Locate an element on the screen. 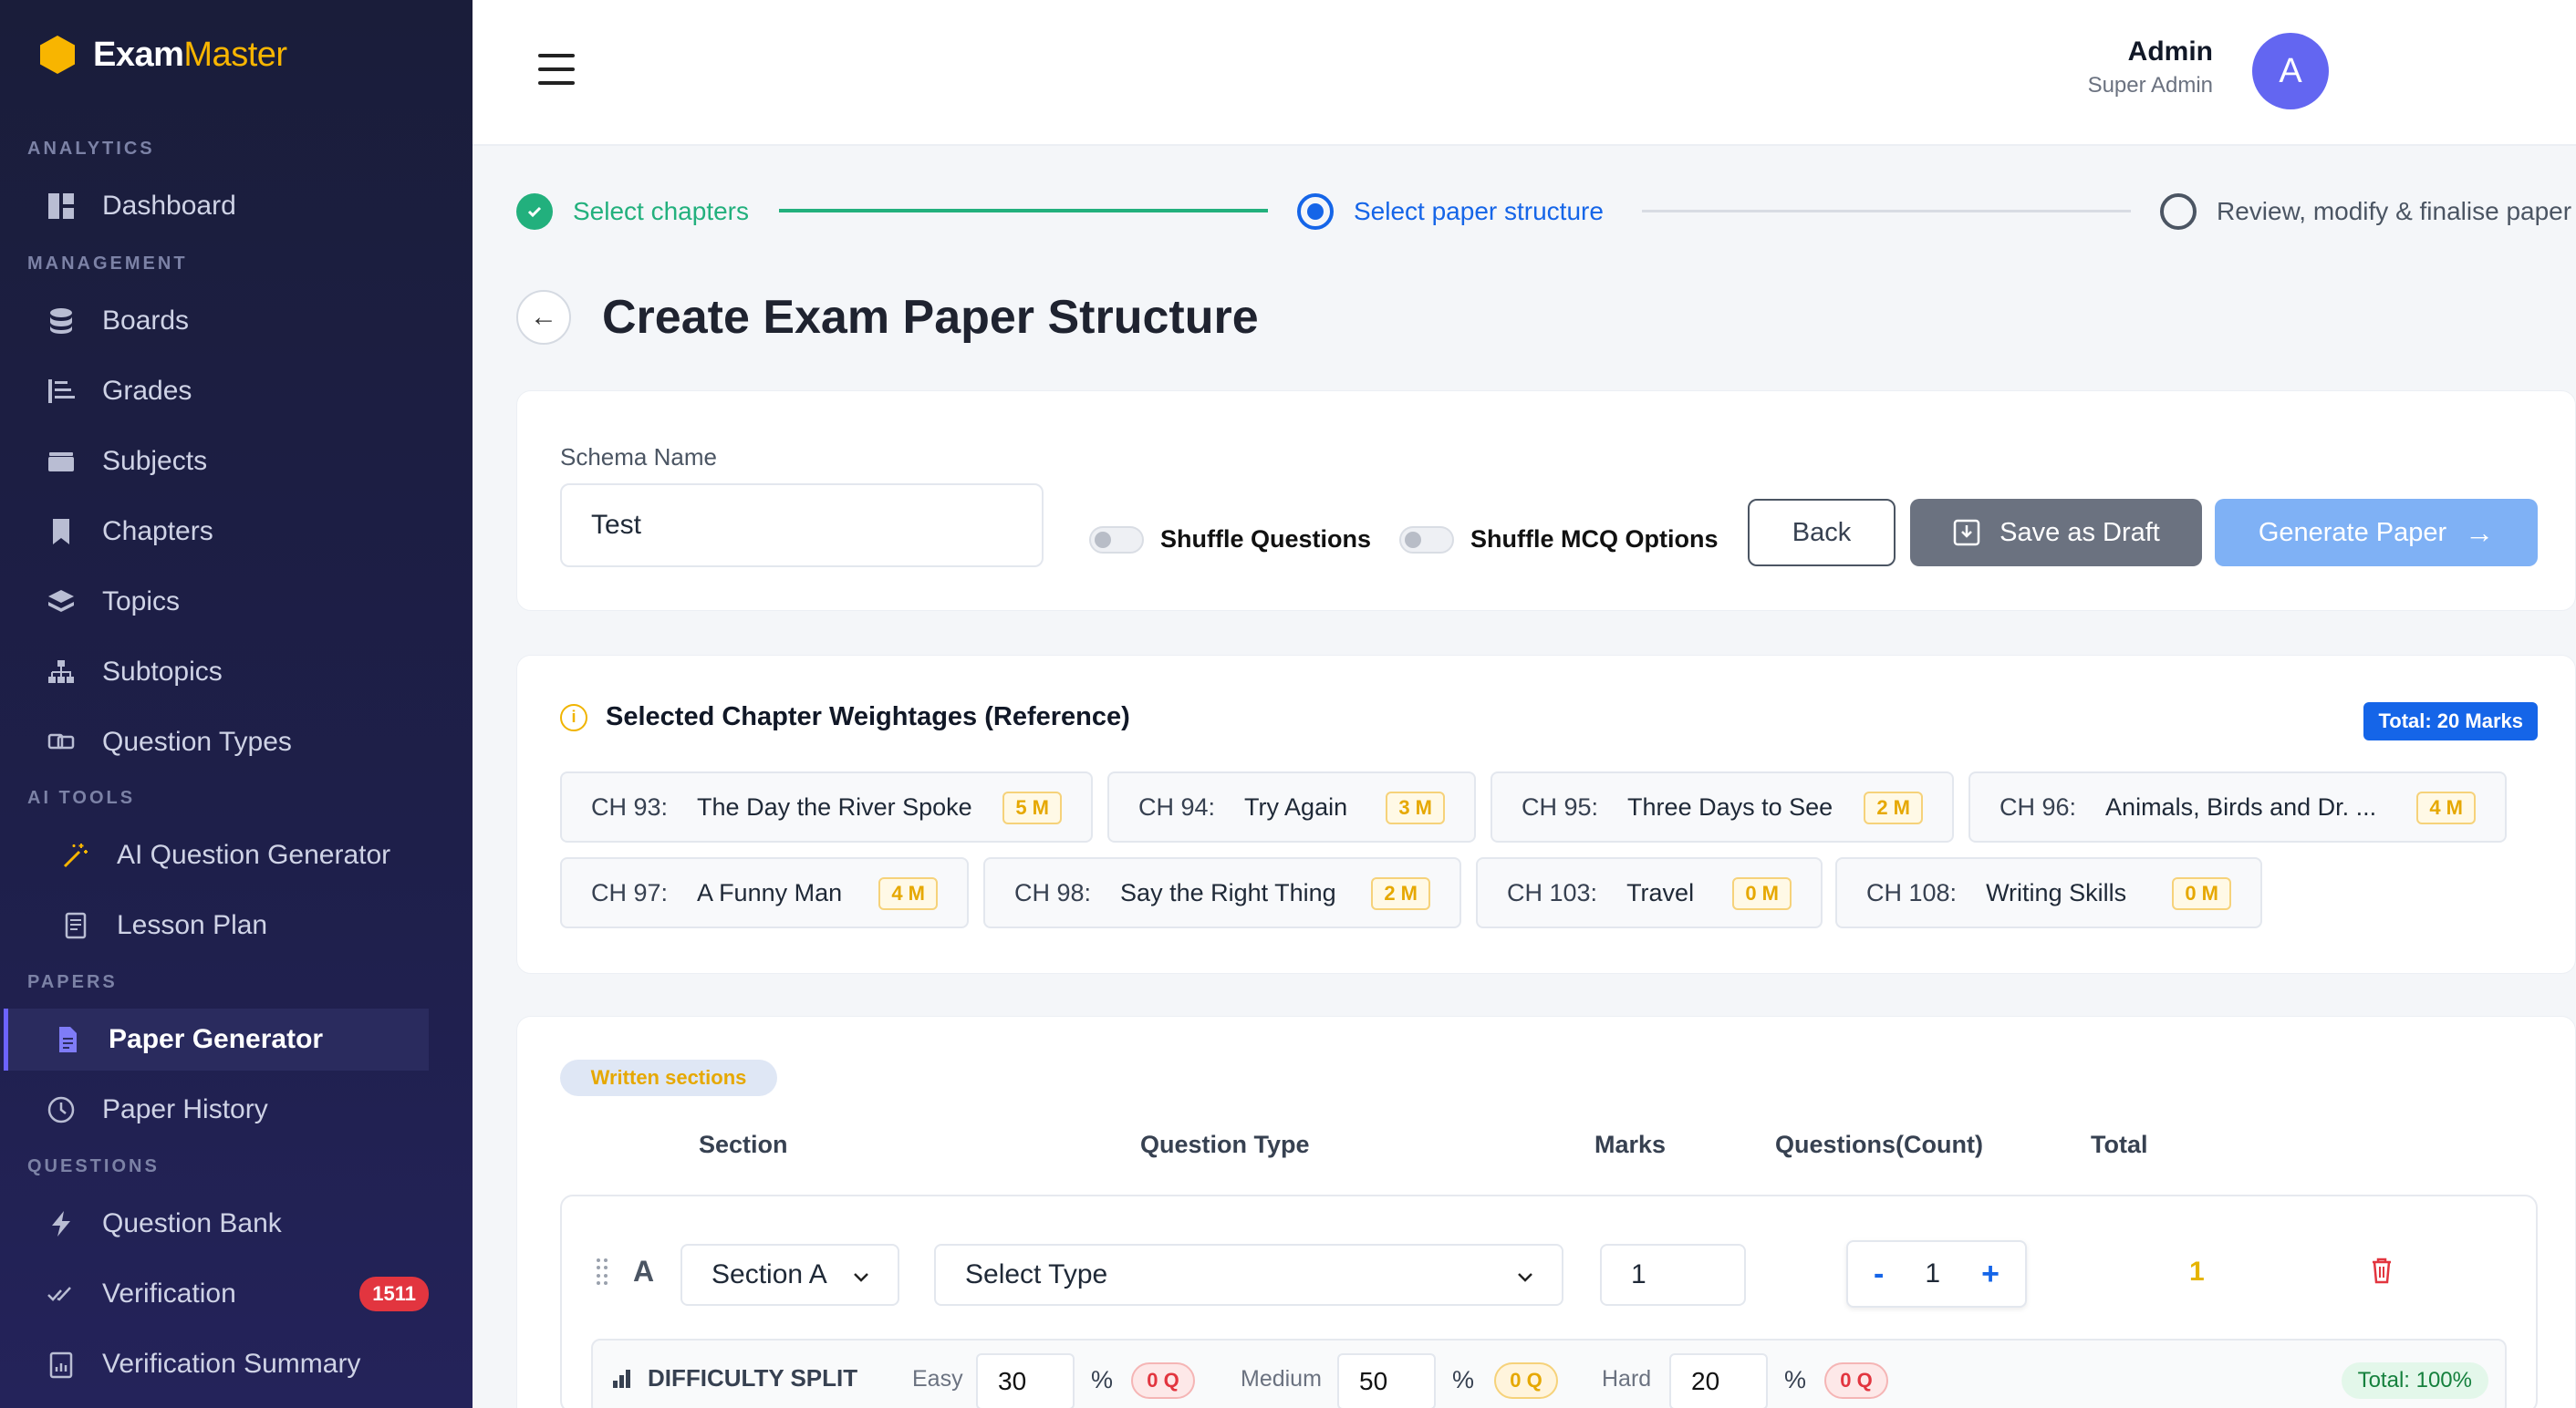 Image resolution: width=2576 pixels, height=1408 pixels. avatar: A is located at coordinates (2290, 71).